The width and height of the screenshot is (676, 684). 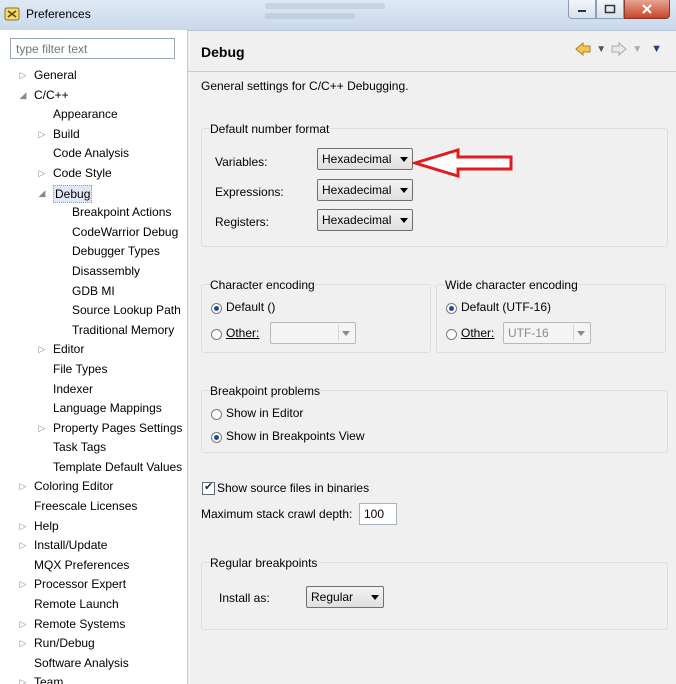 What do you see at coordinates (93, 664) in the screenshot?
I see `tree-item: Software Analysis` at bounding box center [93, 664].